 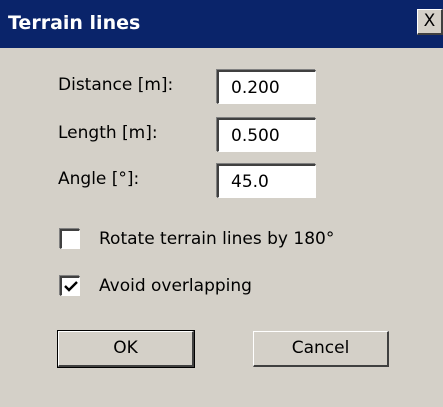 What do you see at coordinates (266, 181) in the screenshot?
I see `angle-input: 45.0` at bounding box center [266, 181].